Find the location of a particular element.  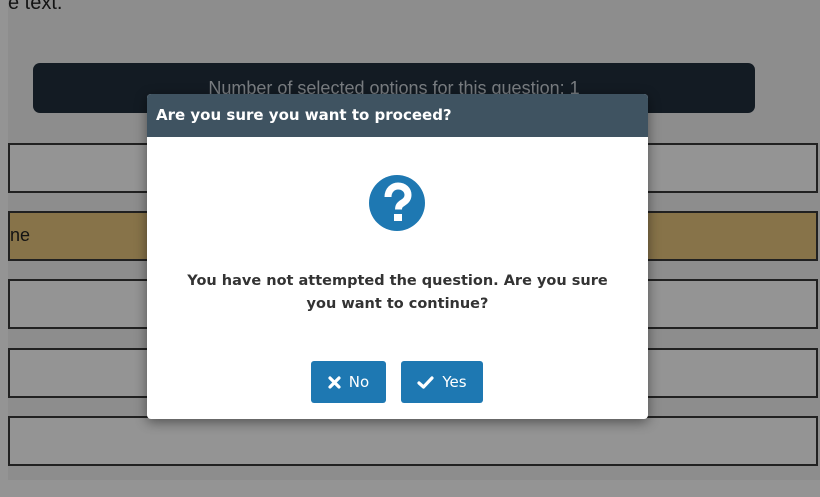

no-button-label: No is located at coordinates (359, 382).